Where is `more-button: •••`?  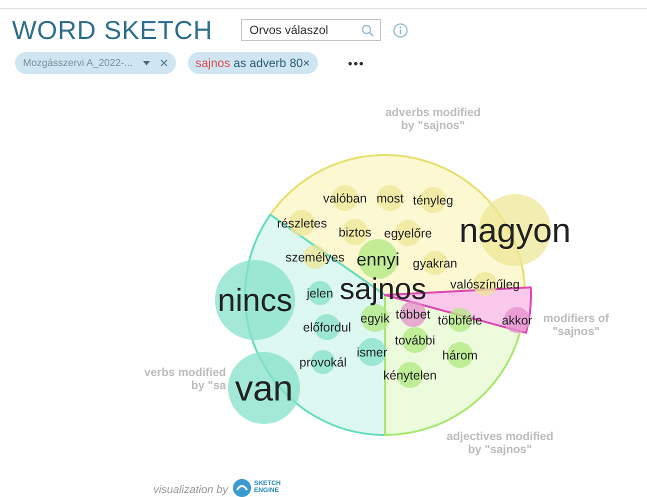
more-button: ••• is located at coordinates (356, 63).